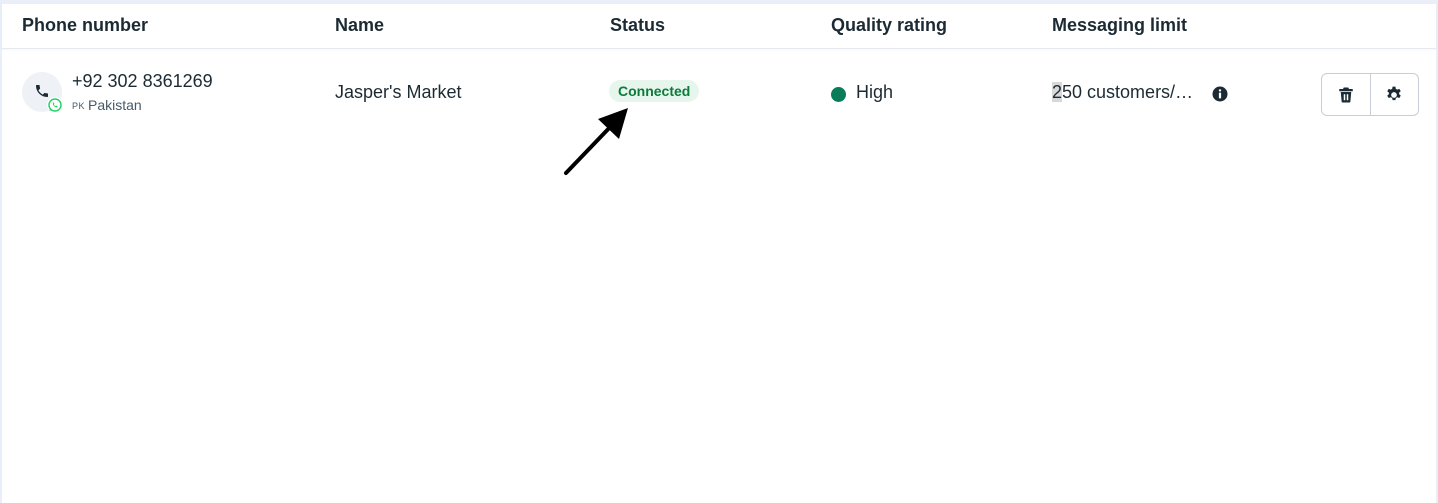 Image resolution: width=1438 pixels, height=503 pixels. What do you see at coordinates (654, 91) in the screenshot?
I see `status-badge: Connected` at bounding box center [654, 91].